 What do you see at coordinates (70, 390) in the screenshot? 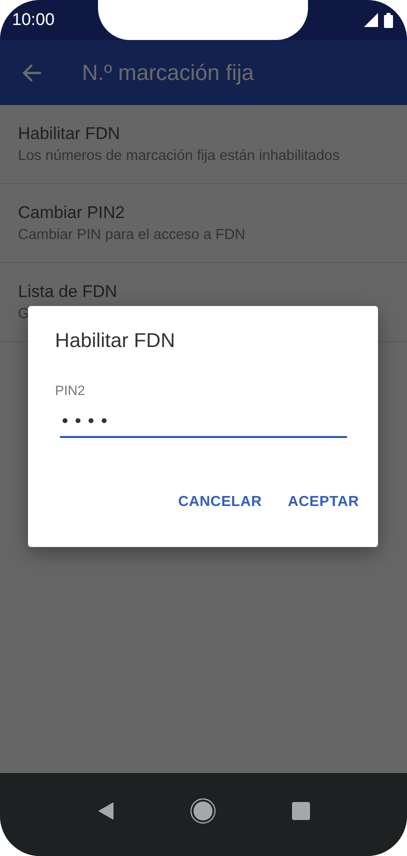
I see `field-label: PIN2` at bounding box center [70, 390].